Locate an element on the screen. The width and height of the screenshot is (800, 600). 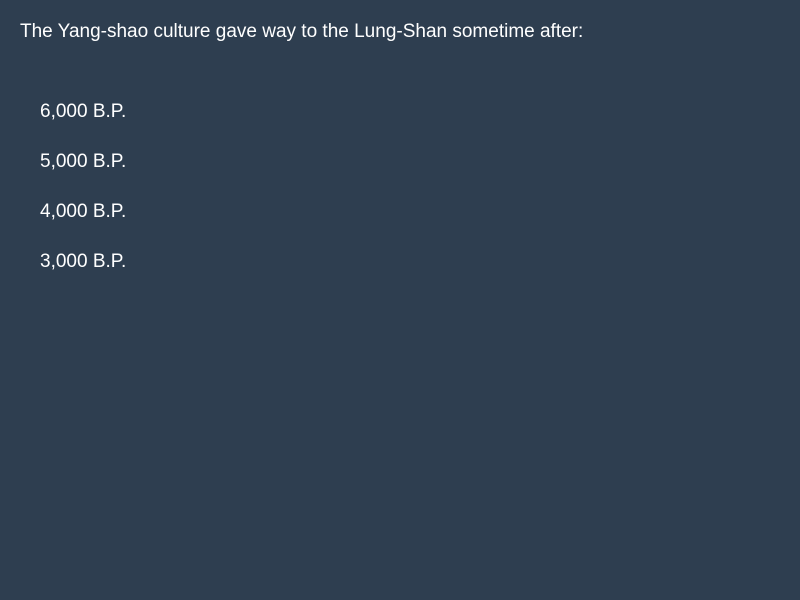
answer-option-5000-bp: 5,000 B.P. is located at coordinates (83, 175).